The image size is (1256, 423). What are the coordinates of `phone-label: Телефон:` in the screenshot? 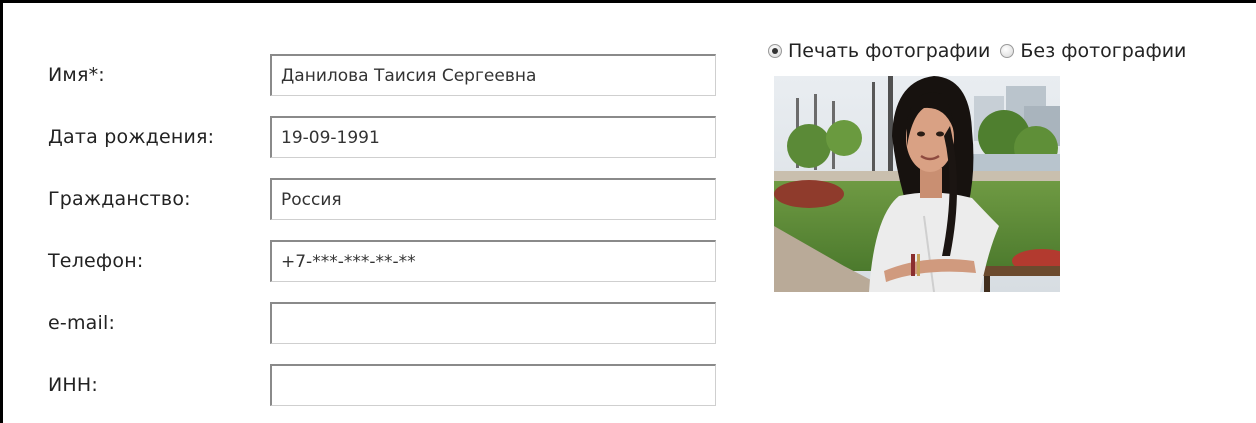 It's located at (96, 261).